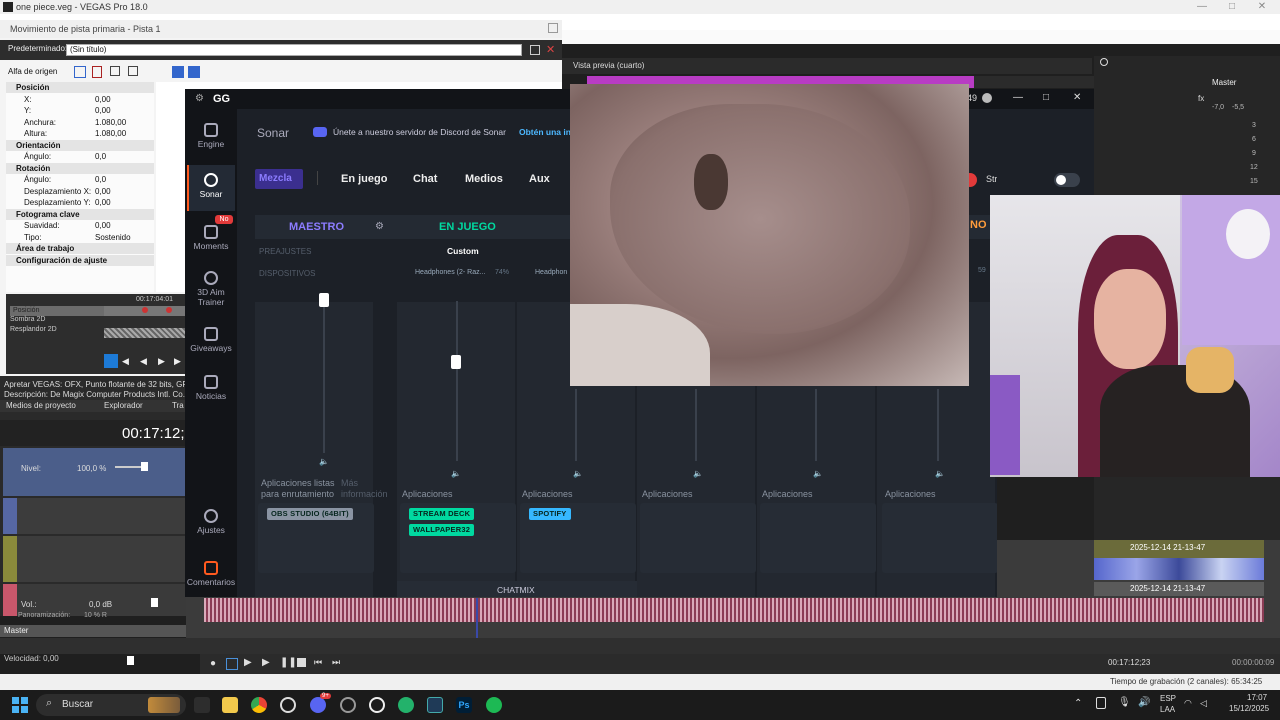 The image size is (1280, 720). I want to click on app-spotify: SPOTIFY, so click(550, 514).